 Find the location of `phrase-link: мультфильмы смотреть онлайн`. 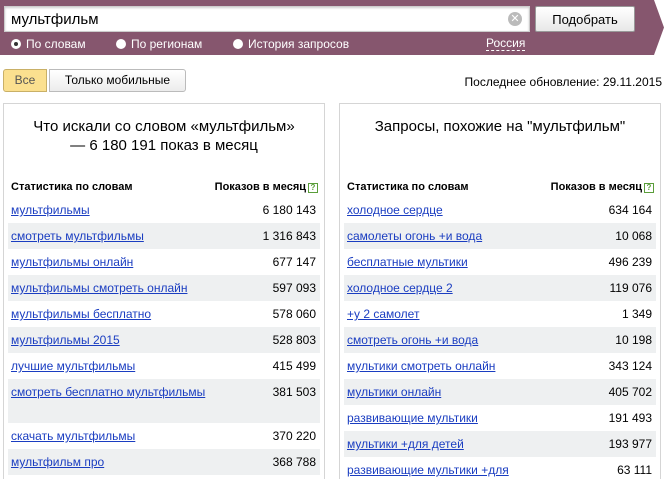

phrase-link: мультфильмы смотреть онлайн is located at coordinates (111, 288).